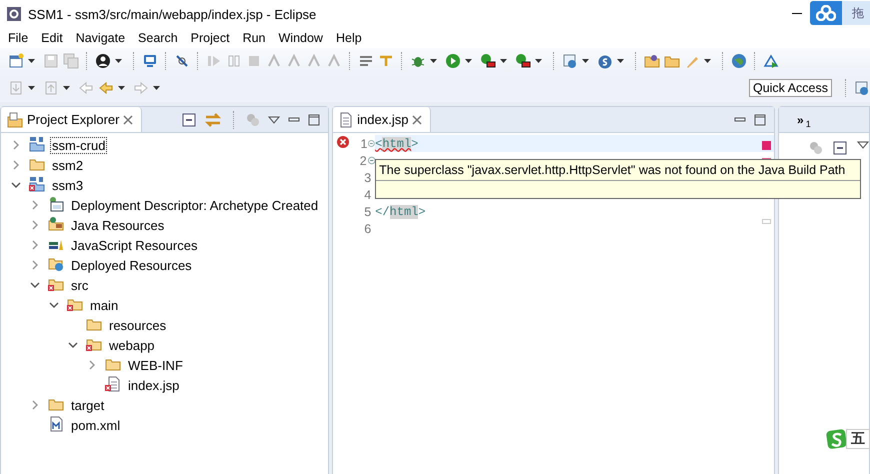 The image size is (870, 474). I want to click on tree-item: JavaScript Resources, so click(164, 245).